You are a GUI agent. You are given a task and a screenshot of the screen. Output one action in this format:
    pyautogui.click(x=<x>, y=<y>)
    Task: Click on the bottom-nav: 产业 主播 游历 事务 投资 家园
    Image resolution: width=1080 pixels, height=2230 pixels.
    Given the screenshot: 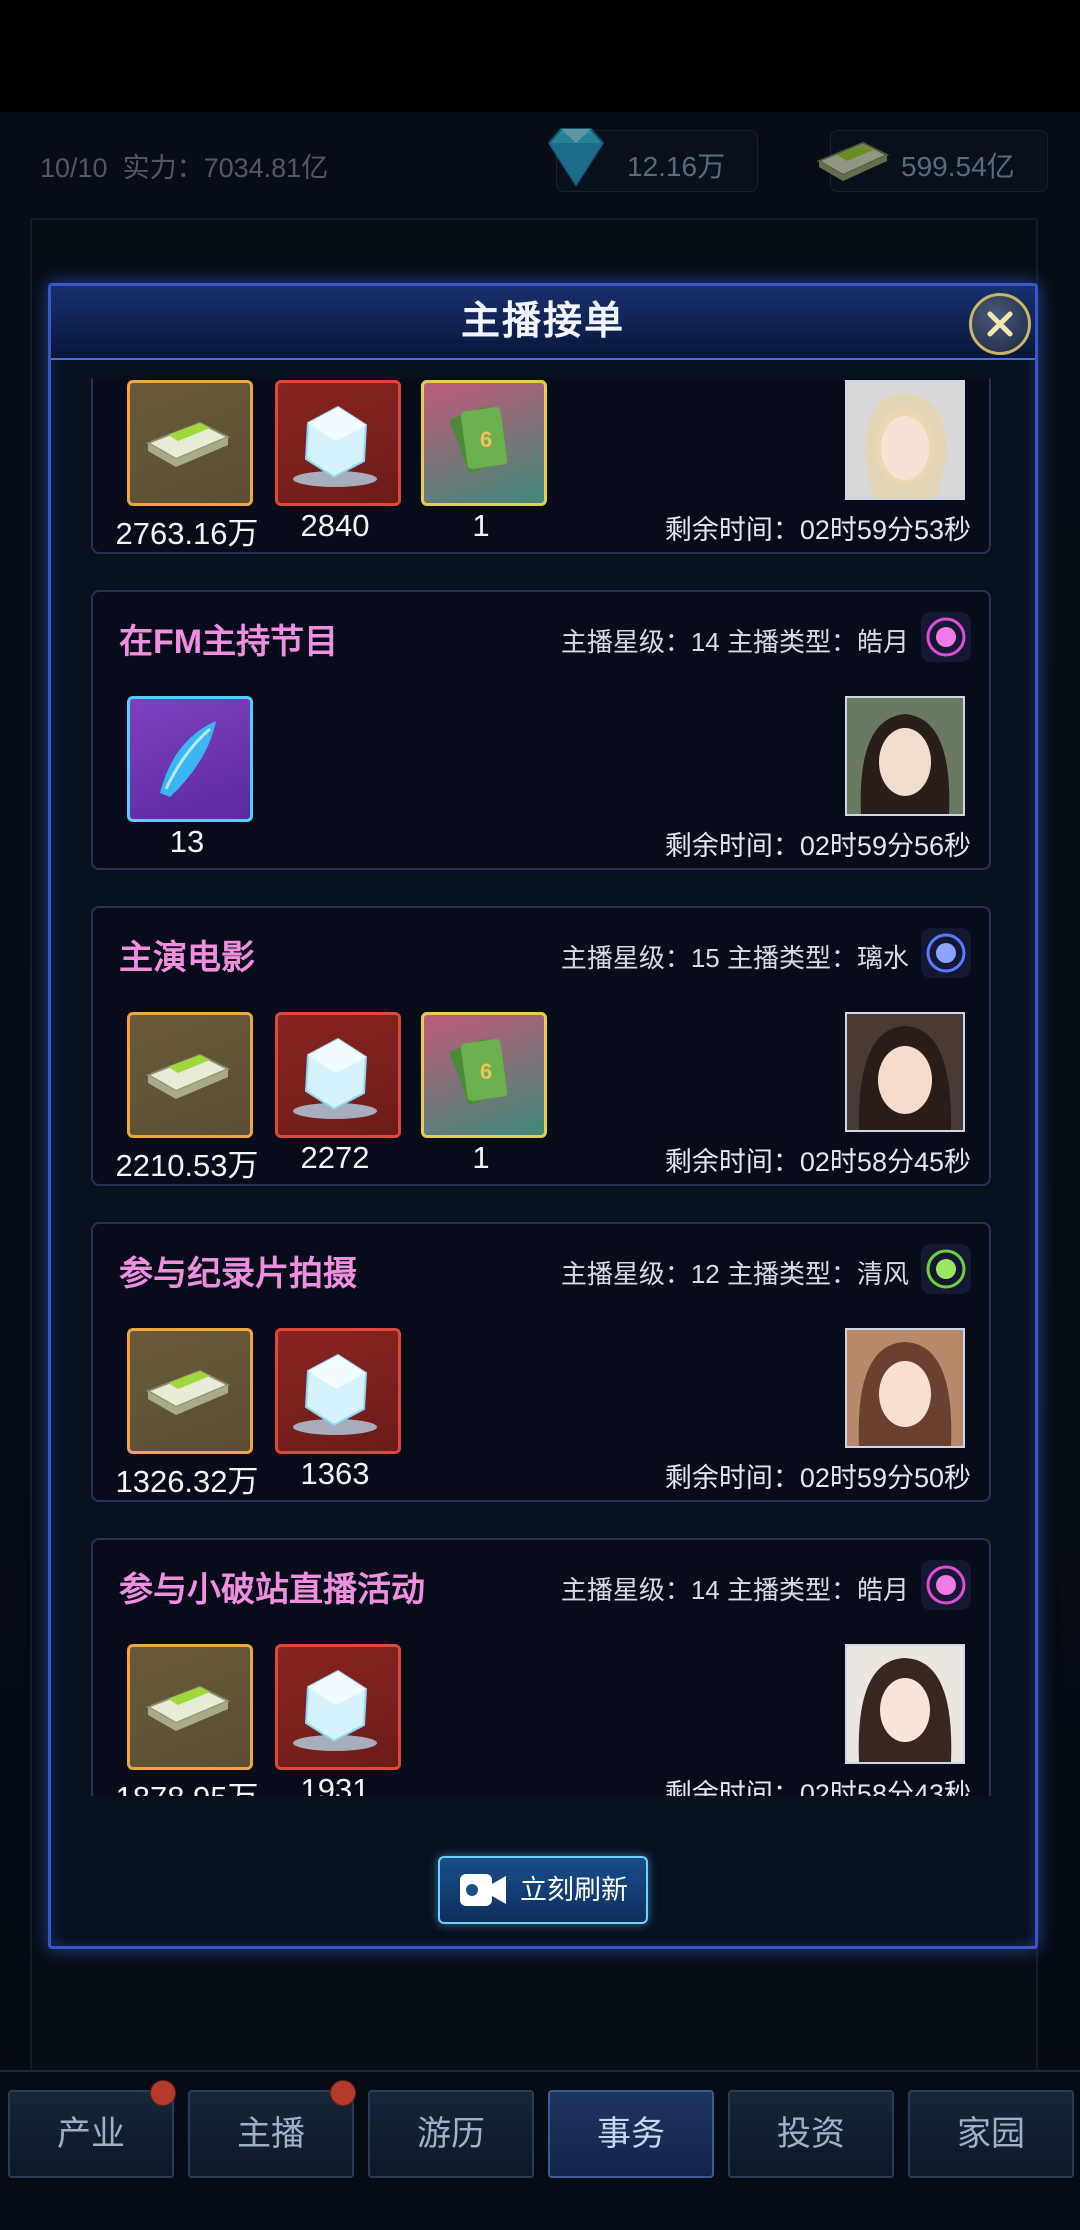 What is the action you would take?
    pyautogui.click(x=540, y=2150)
    